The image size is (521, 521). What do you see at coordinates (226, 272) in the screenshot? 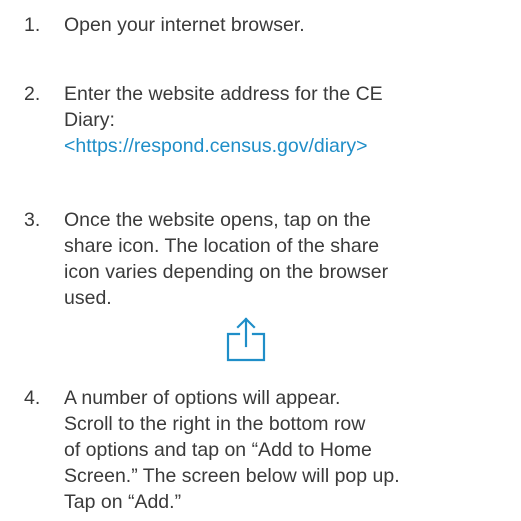
I see `step-line: icon varies depending on the browser` at bounding box center [226, 272].